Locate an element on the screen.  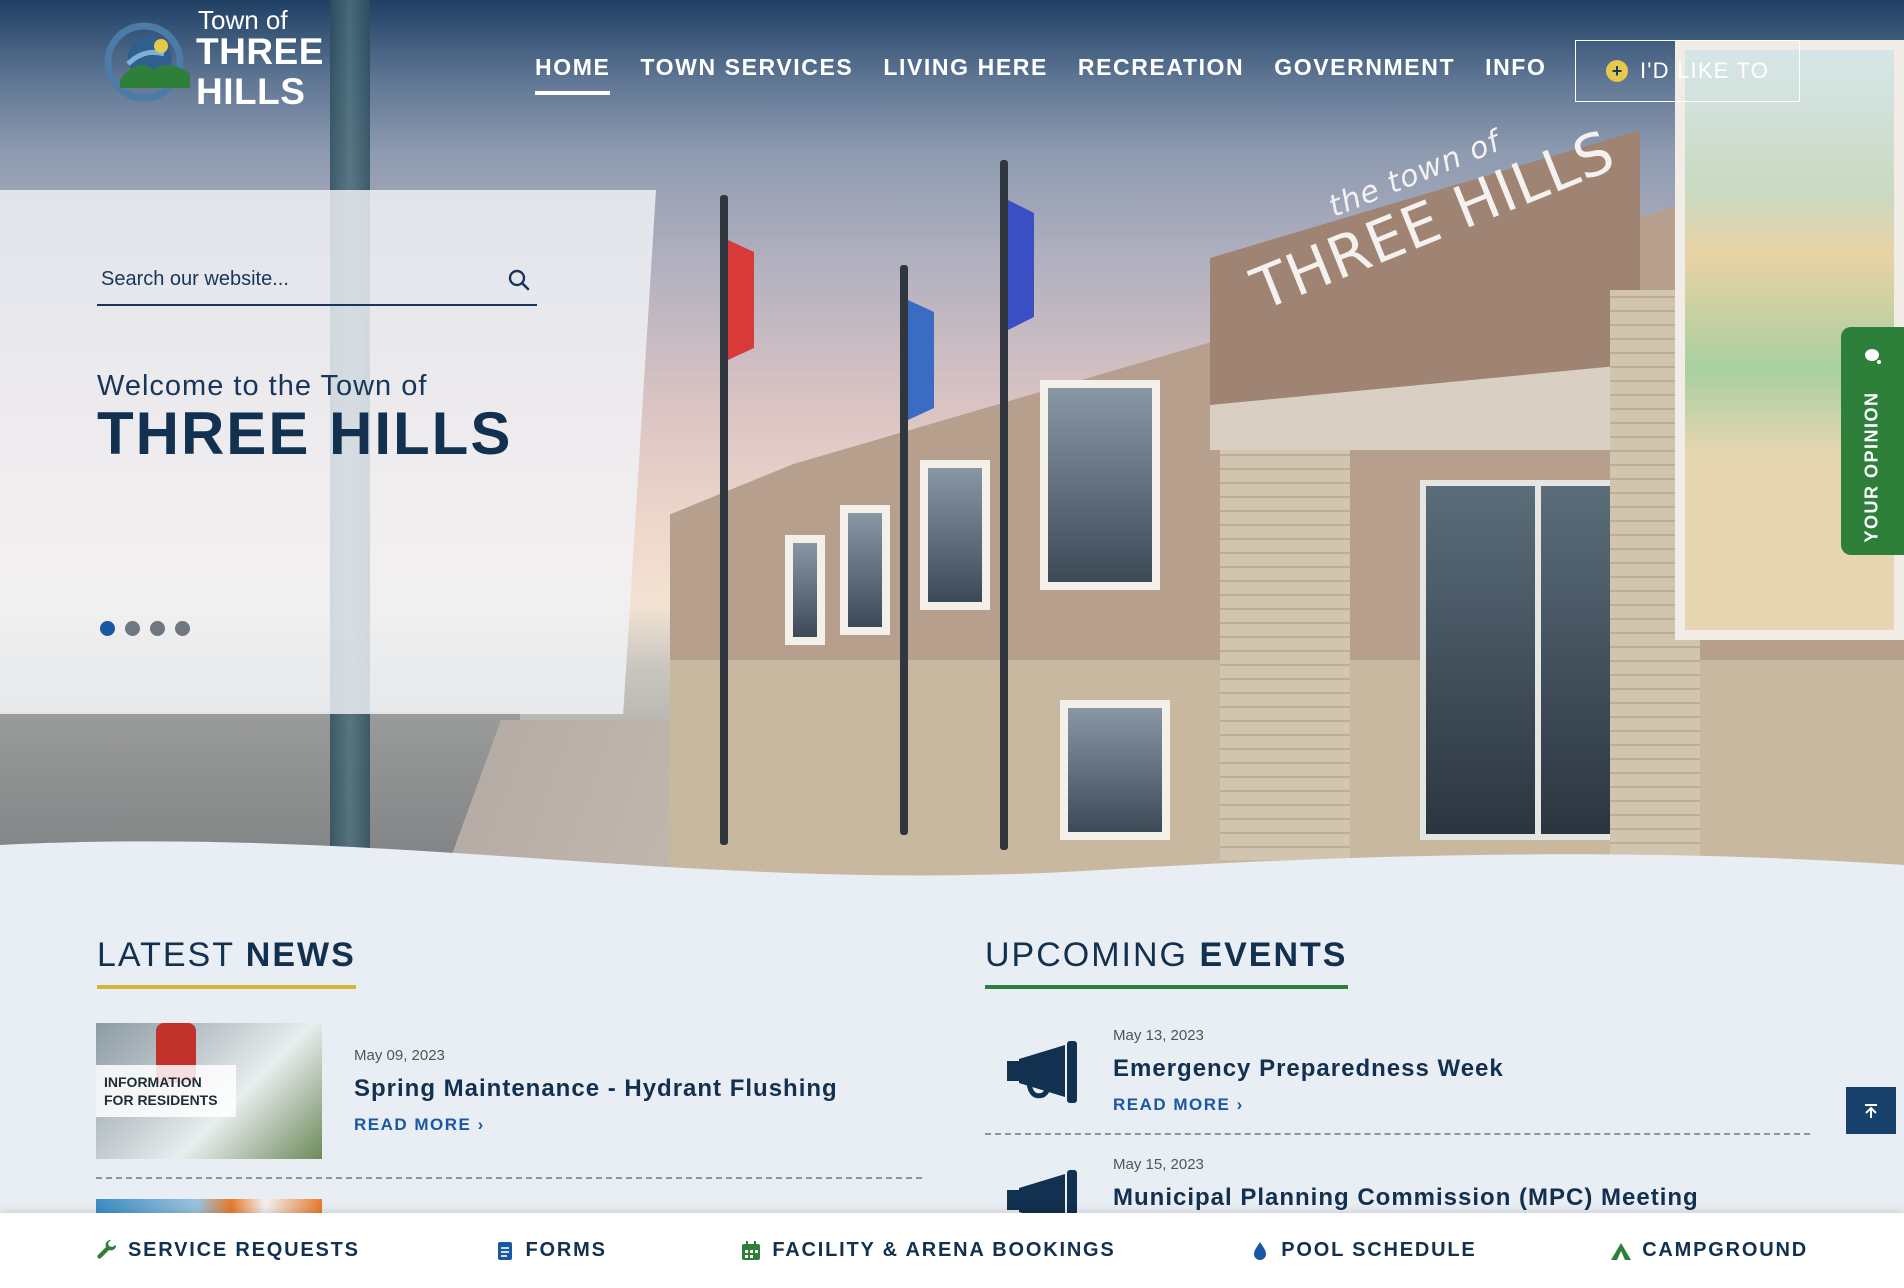
news-heading-light: LATEST is located at coordinates (166, 955).